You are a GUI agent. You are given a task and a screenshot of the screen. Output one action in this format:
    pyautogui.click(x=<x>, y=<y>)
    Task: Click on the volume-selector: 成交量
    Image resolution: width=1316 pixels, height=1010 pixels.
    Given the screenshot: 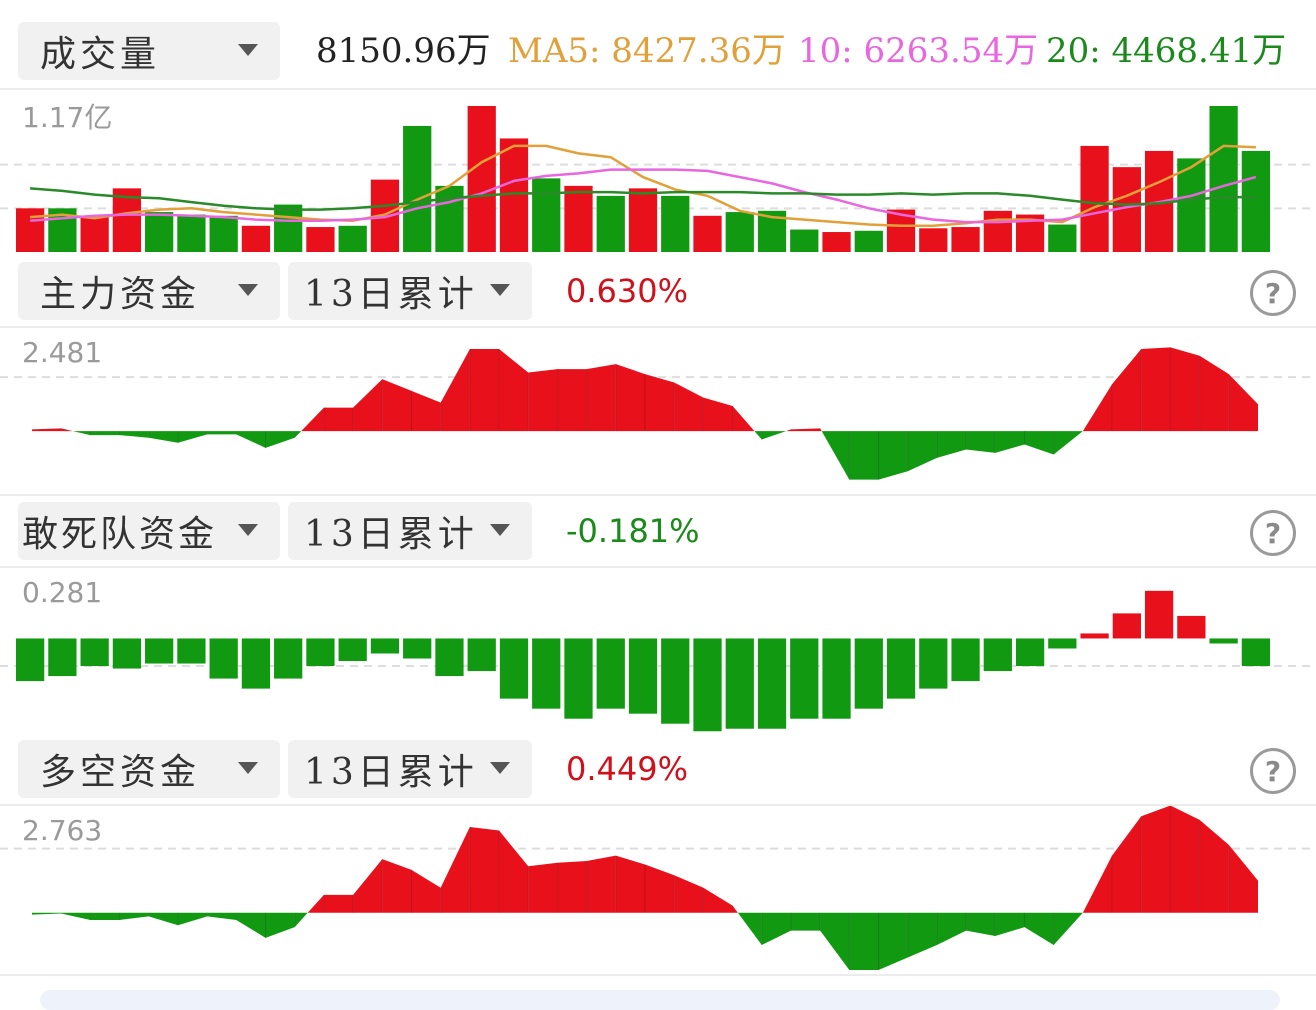 What is the action you would take?
    pyautogui.click(x=149, y=51)
    